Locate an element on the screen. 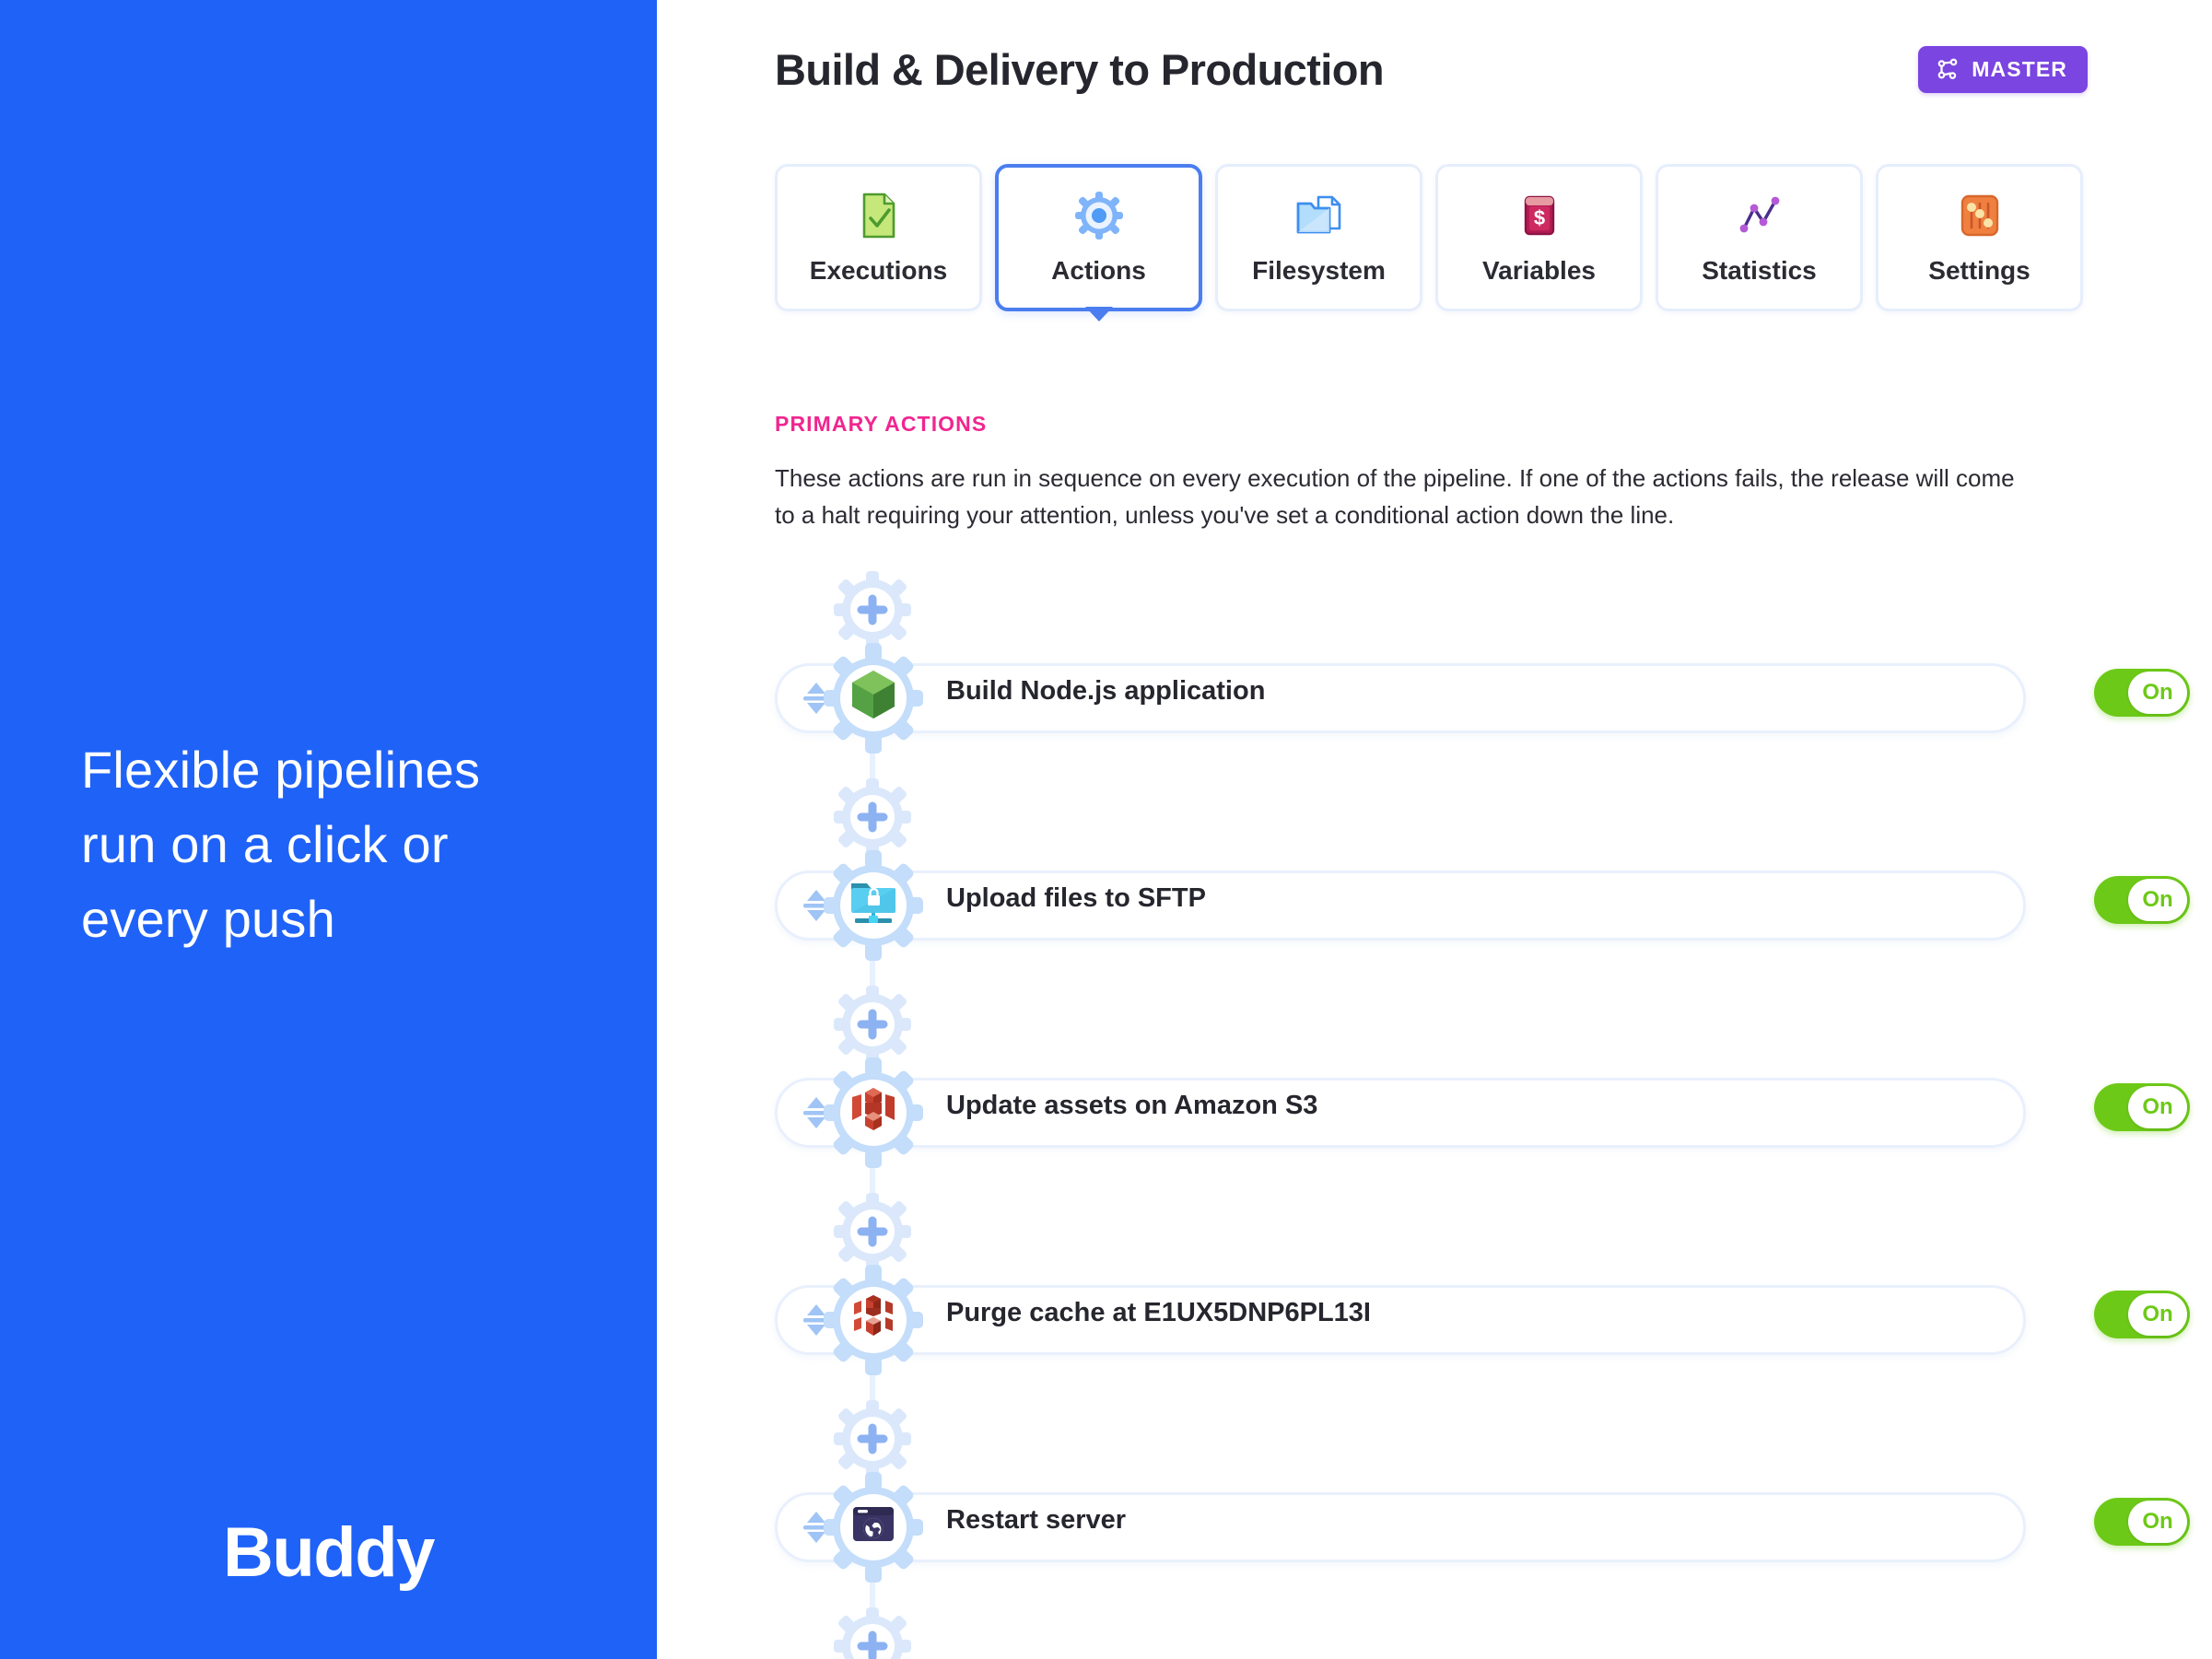 Image resolution: width=2212 pixels, height=1659 pixels. tab-executions: Executions is located at coordinates (878, 237).